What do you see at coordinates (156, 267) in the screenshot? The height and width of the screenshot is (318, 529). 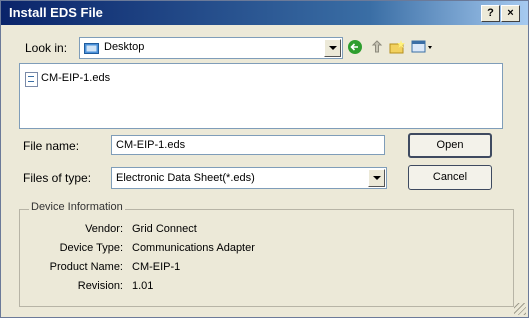 I see `product-name-value: CM-EIP-1` at bounding box center [156, 267].